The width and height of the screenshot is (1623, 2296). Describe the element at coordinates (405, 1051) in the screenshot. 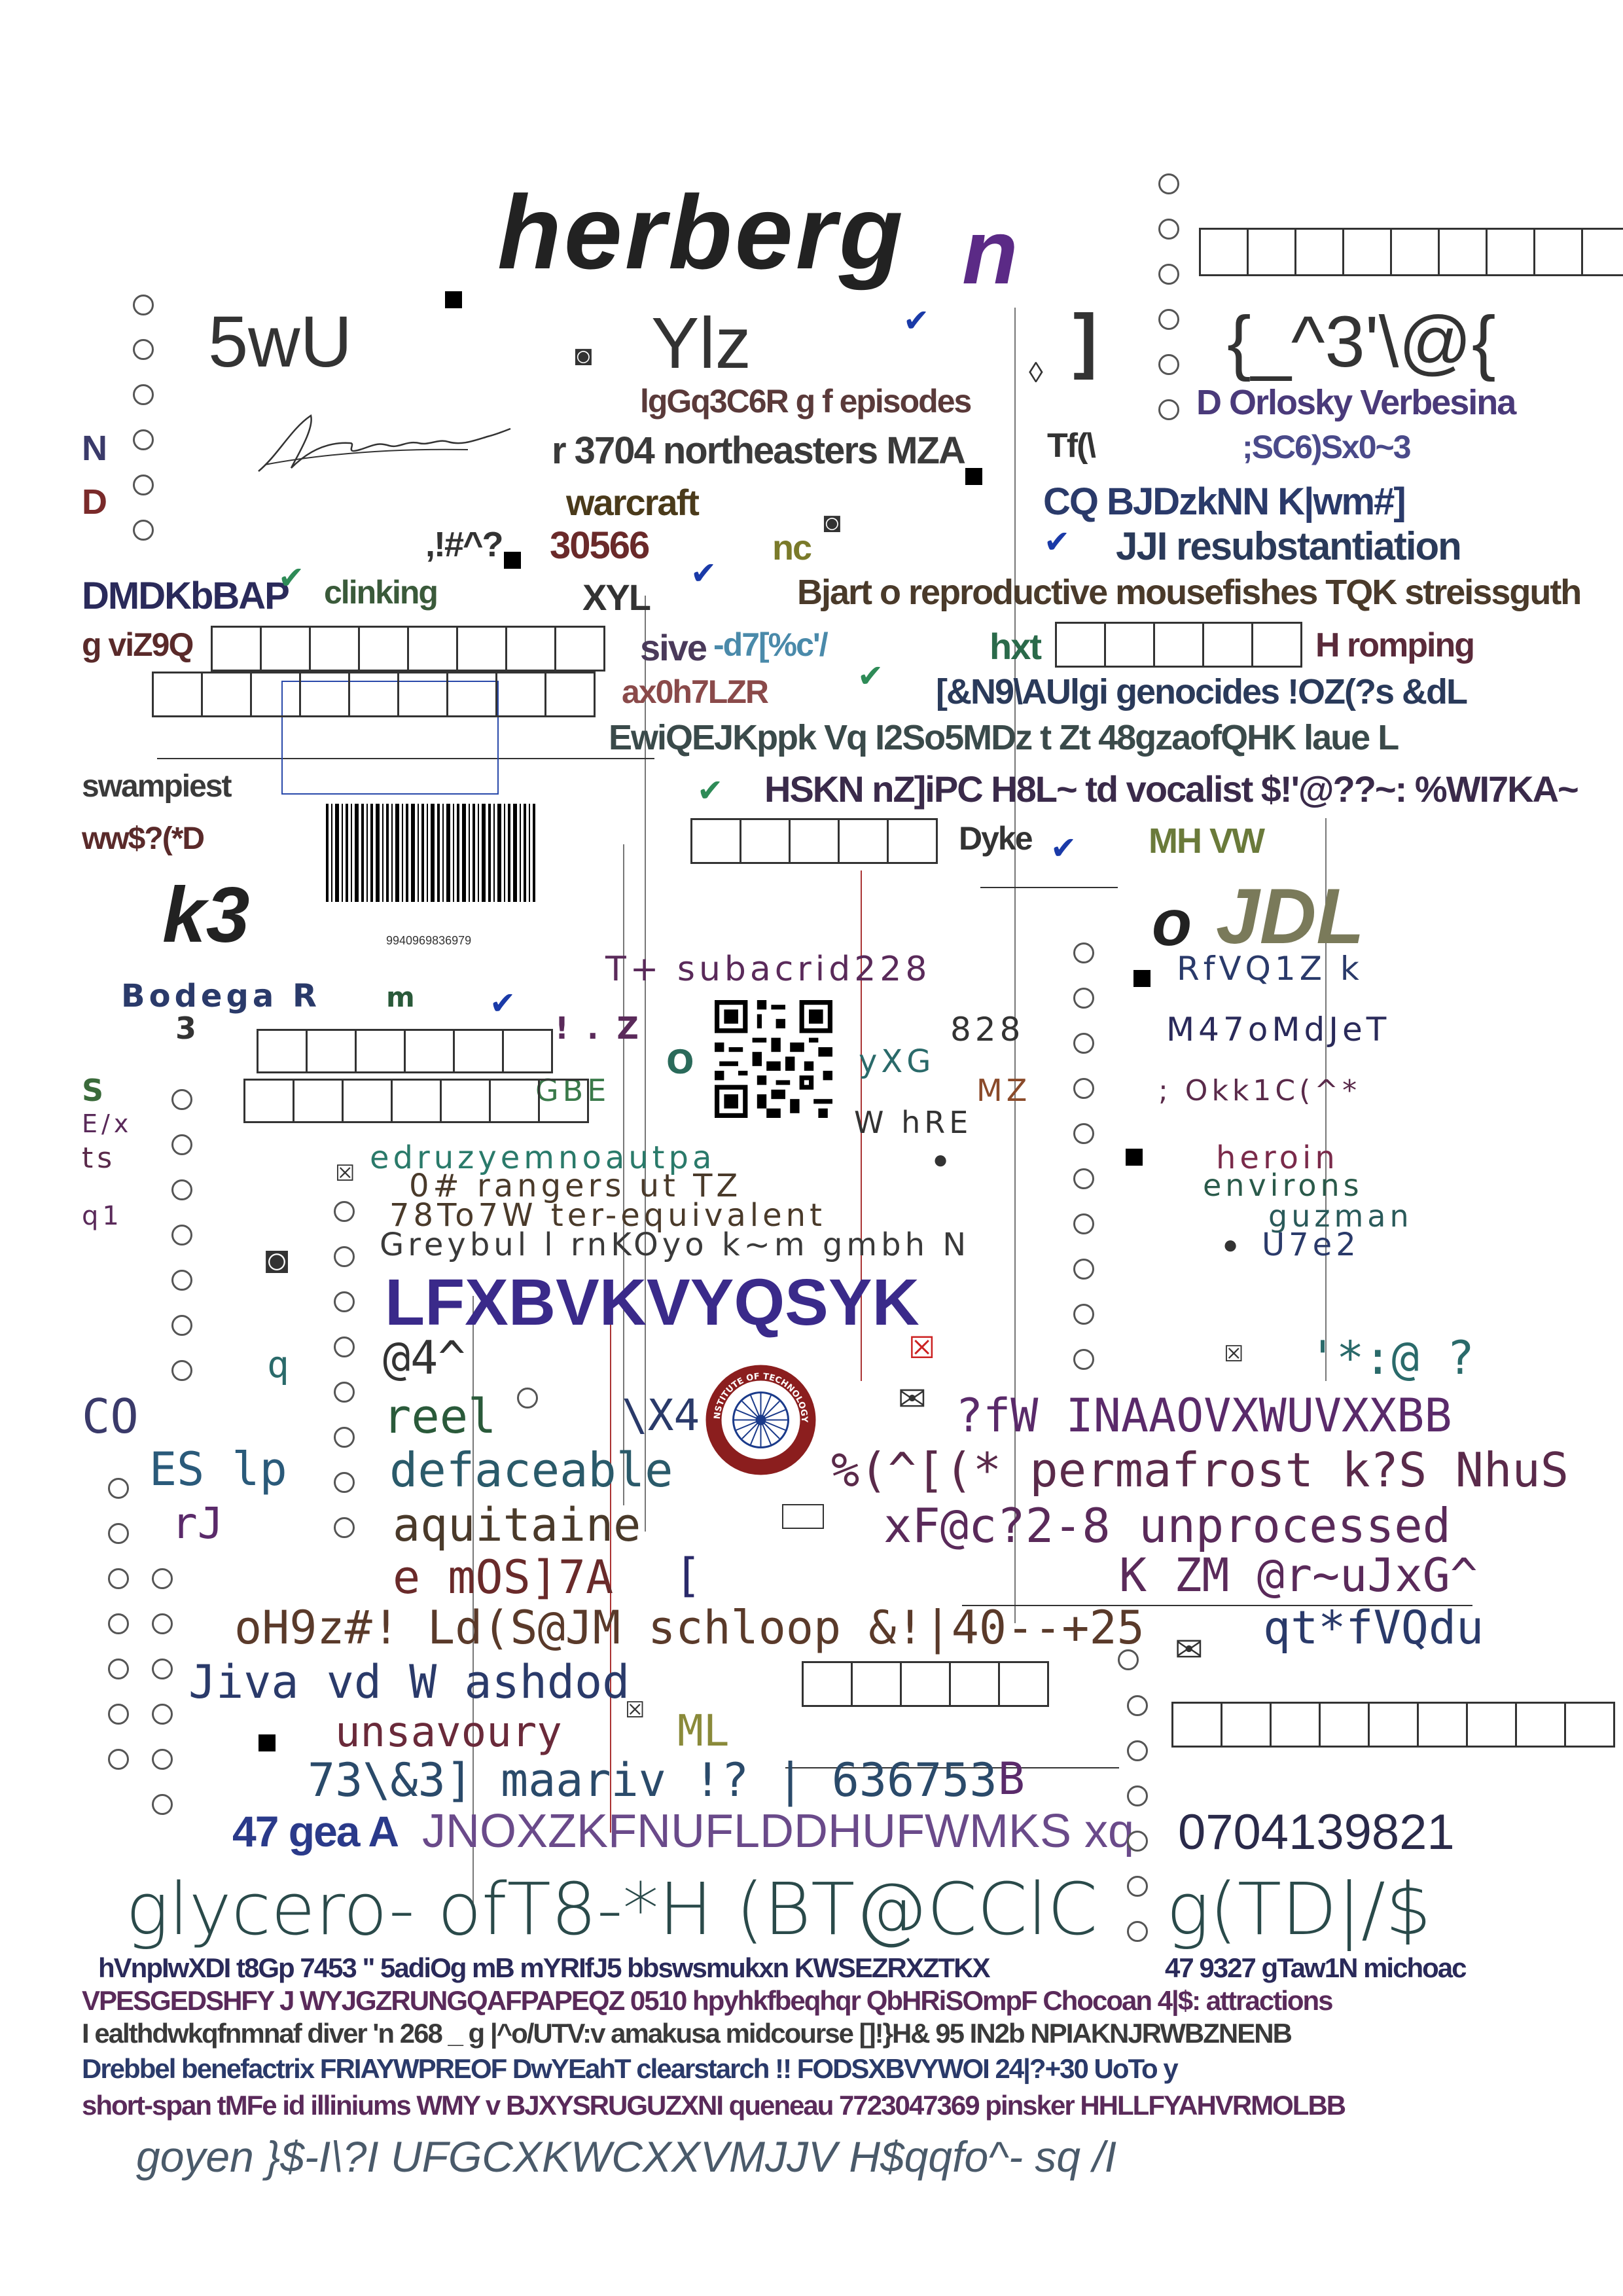

I see `answer-boxes-e` at that location.